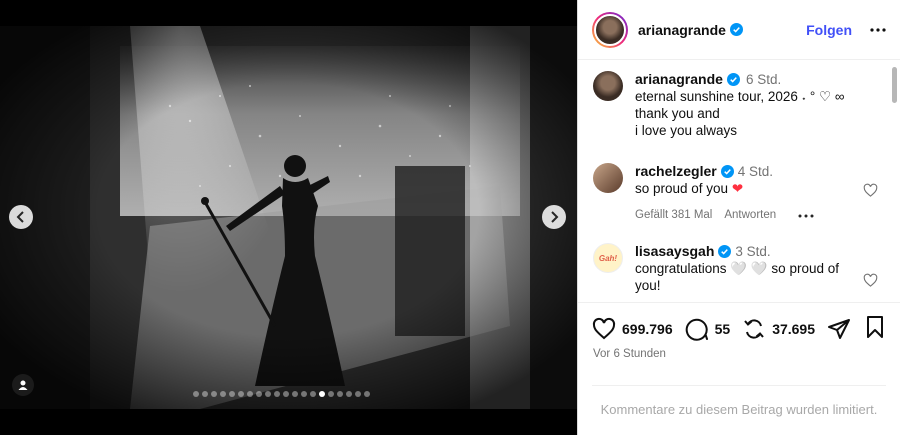 This screenshot has height=435, width=900. What do you see at coordinates (723, 329) in the screenshot?
I see `comments-count: 55` at bounding box center [723, 329].